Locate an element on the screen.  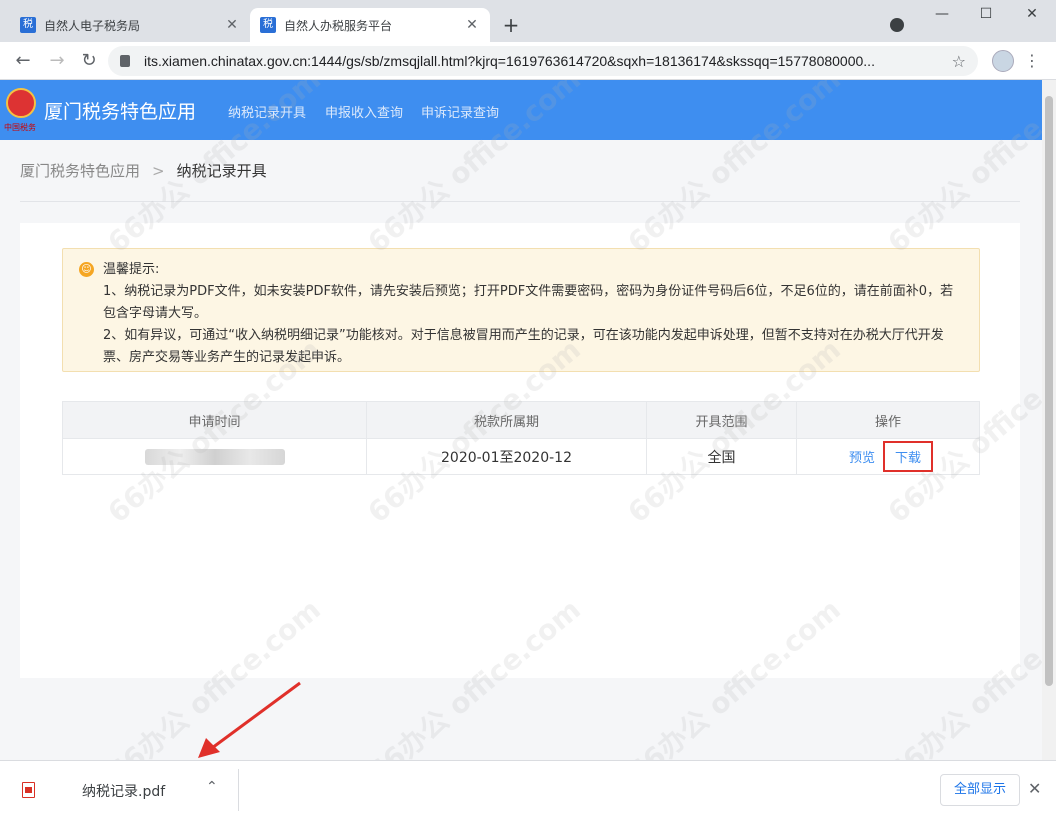
tab-title: 自然人办税服务平台 is located at coordinates (338, 25).